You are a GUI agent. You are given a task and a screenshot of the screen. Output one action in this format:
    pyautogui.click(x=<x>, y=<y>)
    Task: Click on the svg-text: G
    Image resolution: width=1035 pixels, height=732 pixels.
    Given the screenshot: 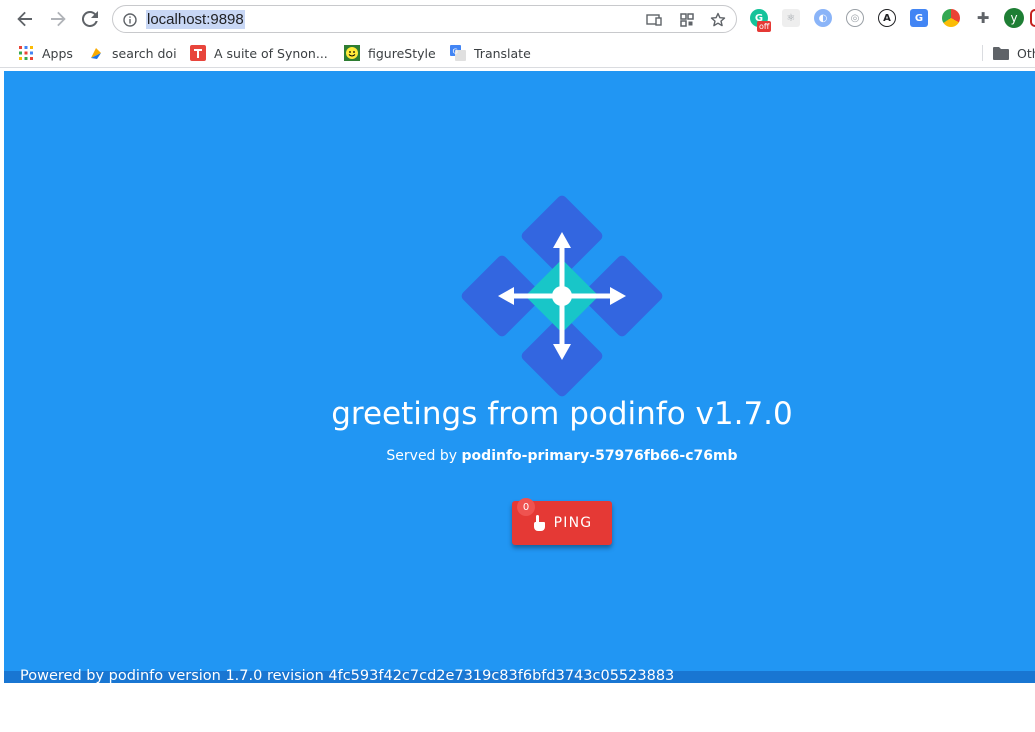 What is the action you would take?
    pyautogui.click(x=455, y=52)
    